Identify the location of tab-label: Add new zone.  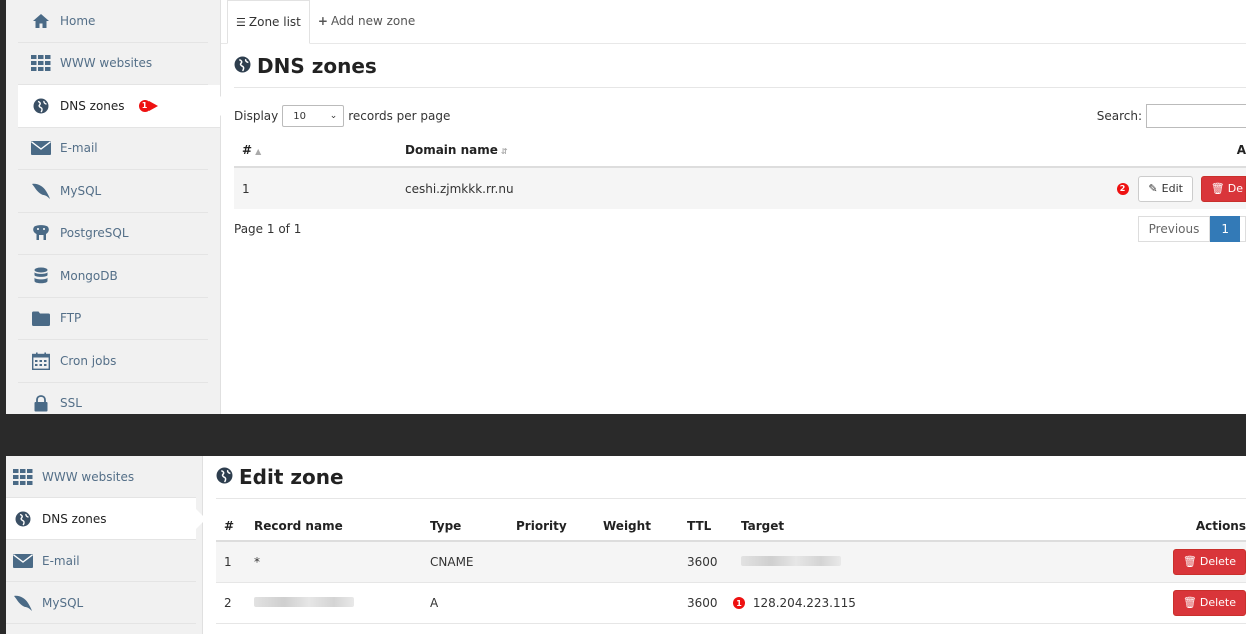
(373, 21).